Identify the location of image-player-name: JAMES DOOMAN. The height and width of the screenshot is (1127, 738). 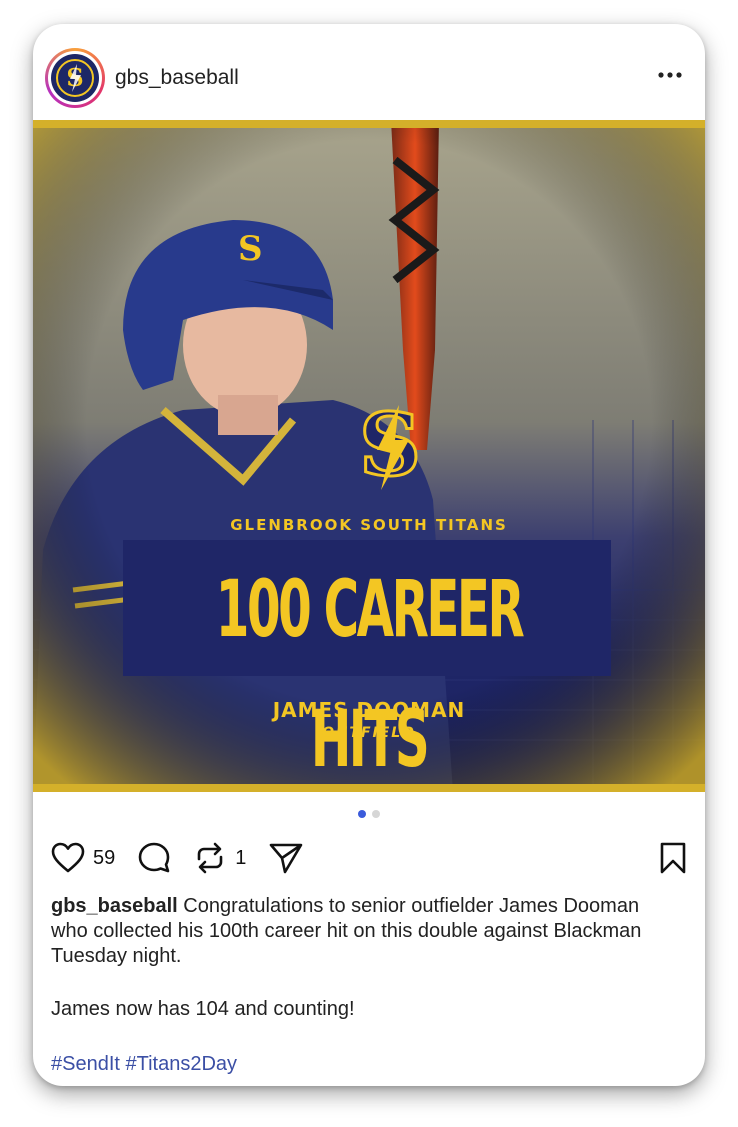
(369, 710).